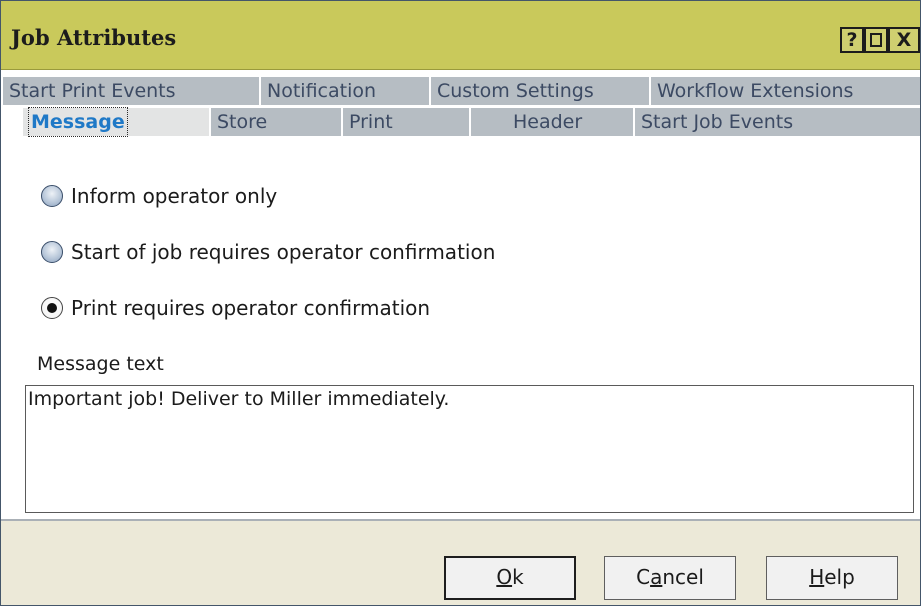 This screenshot has width=921, height=606. I want to click on tab-workflow-extensions: Workflow Extensions, so click(784, 91).